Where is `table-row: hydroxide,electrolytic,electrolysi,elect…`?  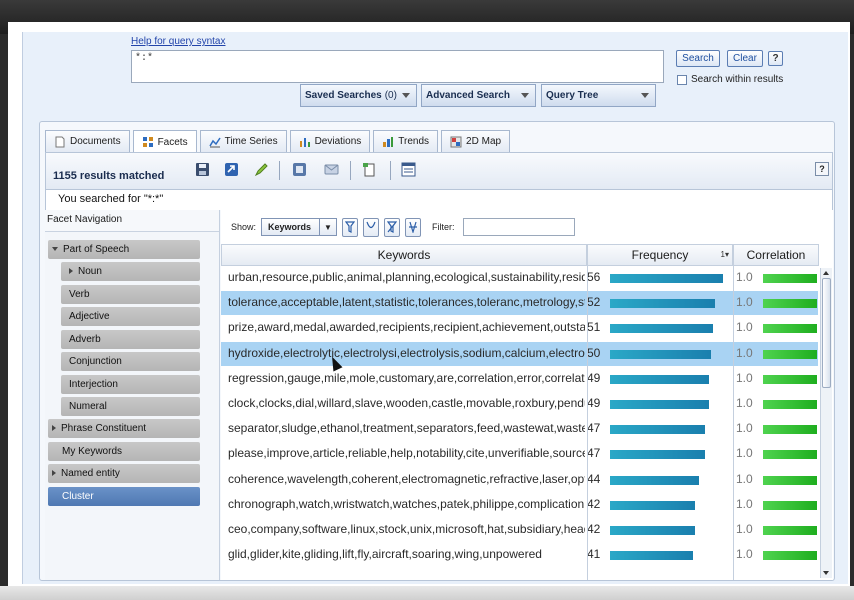 table-row: hydroxide,electrolytic,electrolysi,elect… is located at coordinates (519, 353).